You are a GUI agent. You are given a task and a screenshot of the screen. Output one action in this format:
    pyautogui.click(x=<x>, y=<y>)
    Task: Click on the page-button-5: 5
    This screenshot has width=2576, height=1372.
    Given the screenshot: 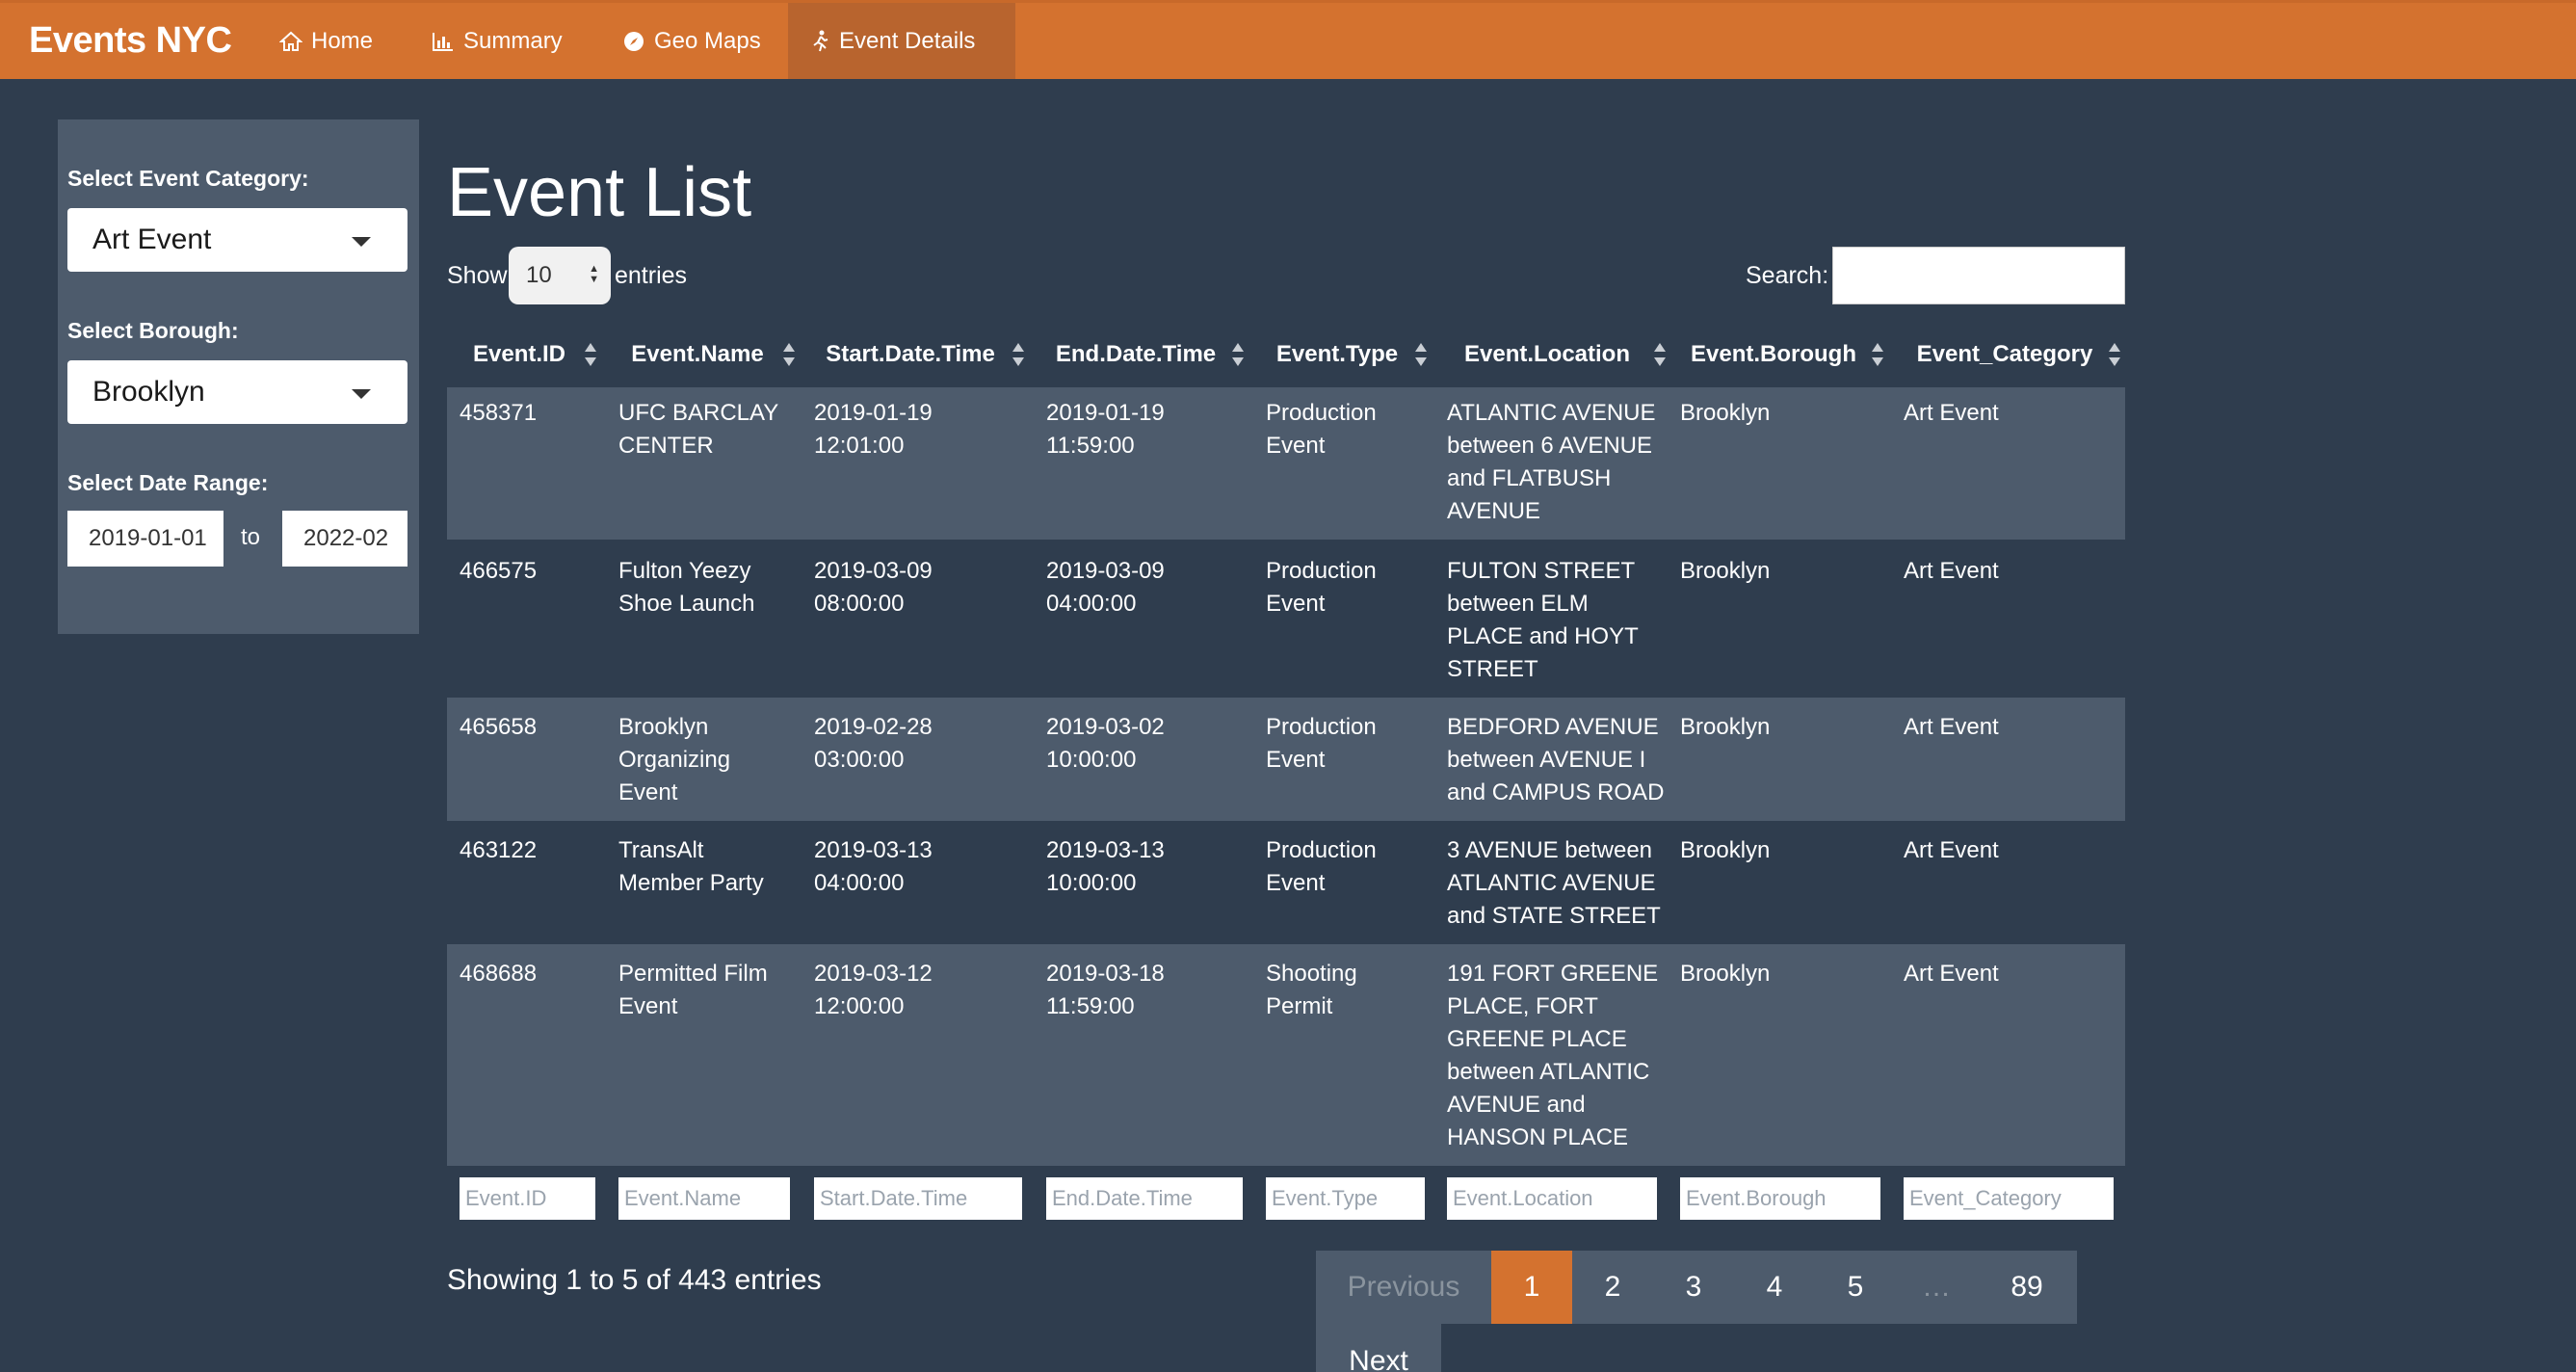 What is the action you would take?
    pyautogui.click(x=1855, y=1287)
    